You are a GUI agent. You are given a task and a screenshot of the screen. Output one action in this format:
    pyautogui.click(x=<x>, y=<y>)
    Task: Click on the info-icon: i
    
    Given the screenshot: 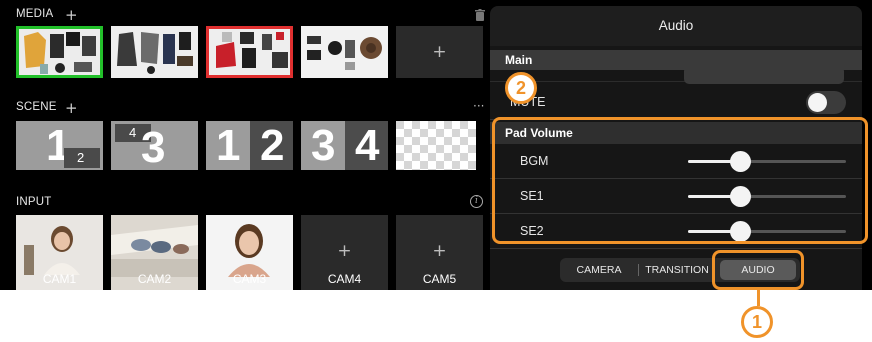 What is the action you would take?
    pyautogui.click(x=476, y=201)
    